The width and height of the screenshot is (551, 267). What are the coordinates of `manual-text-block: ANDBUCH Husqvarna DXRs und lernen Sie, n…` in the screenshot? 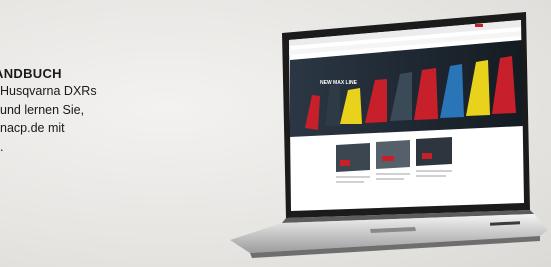 It's located at (80, 111).